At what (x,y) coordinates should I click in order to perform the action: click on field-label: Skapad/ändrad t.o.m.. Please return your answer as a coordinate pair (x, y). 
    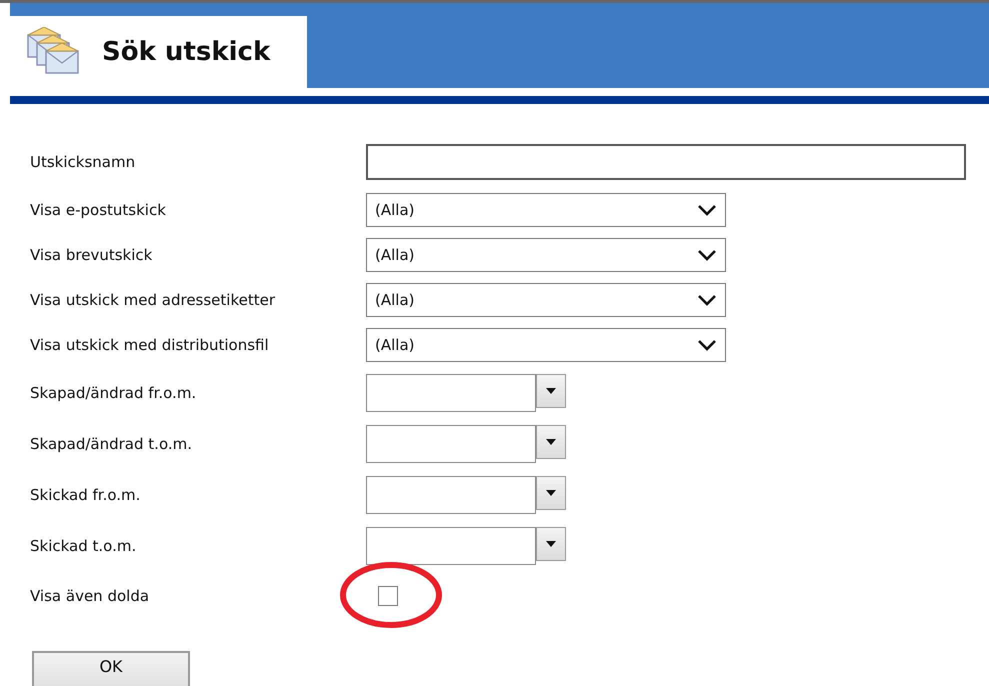
    Looking at the image, I should click on (111, 443).